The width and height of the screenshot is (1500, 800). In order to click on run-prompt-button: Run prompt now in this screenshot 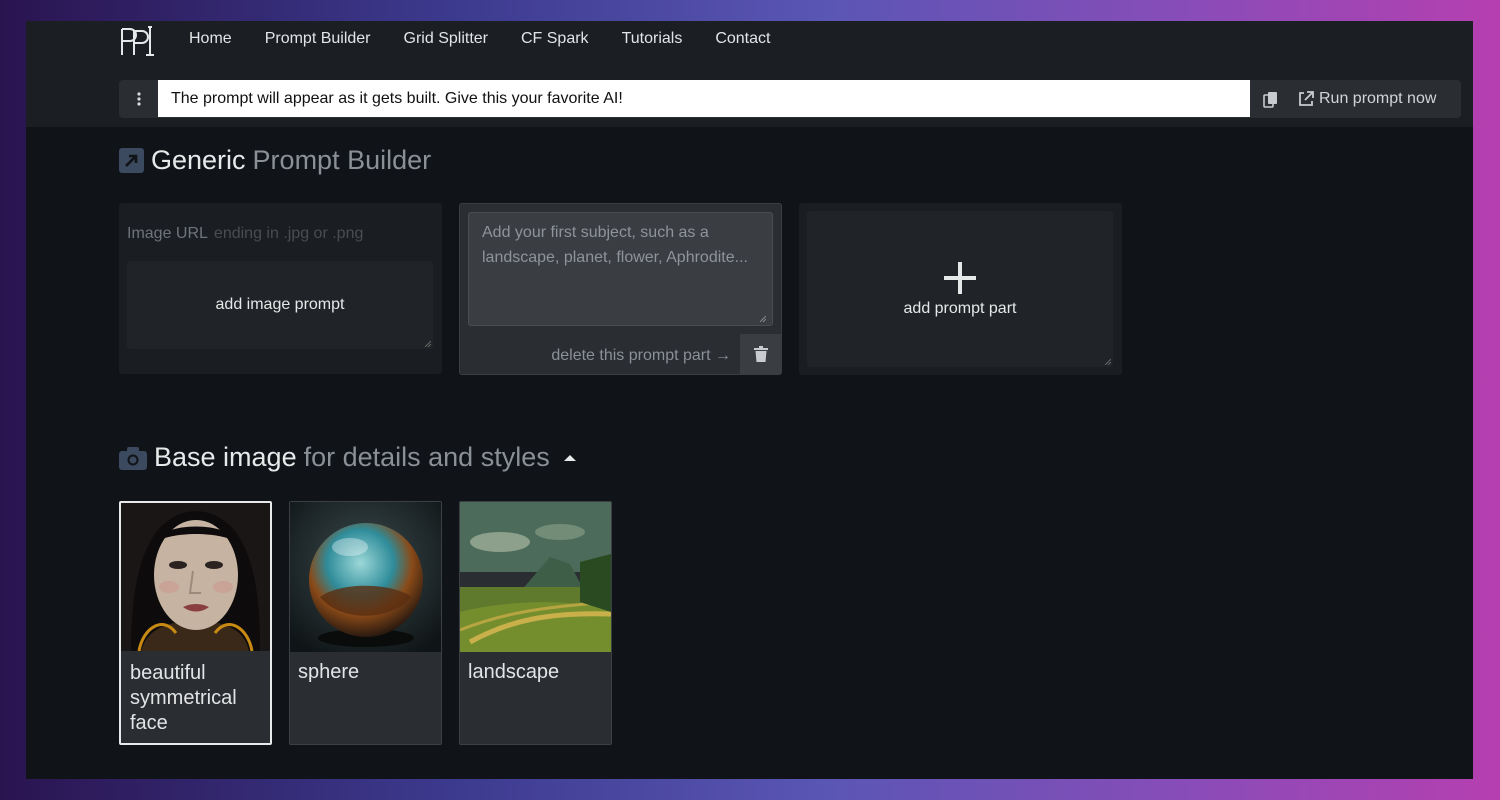, I will do `click(1366, 99)`.